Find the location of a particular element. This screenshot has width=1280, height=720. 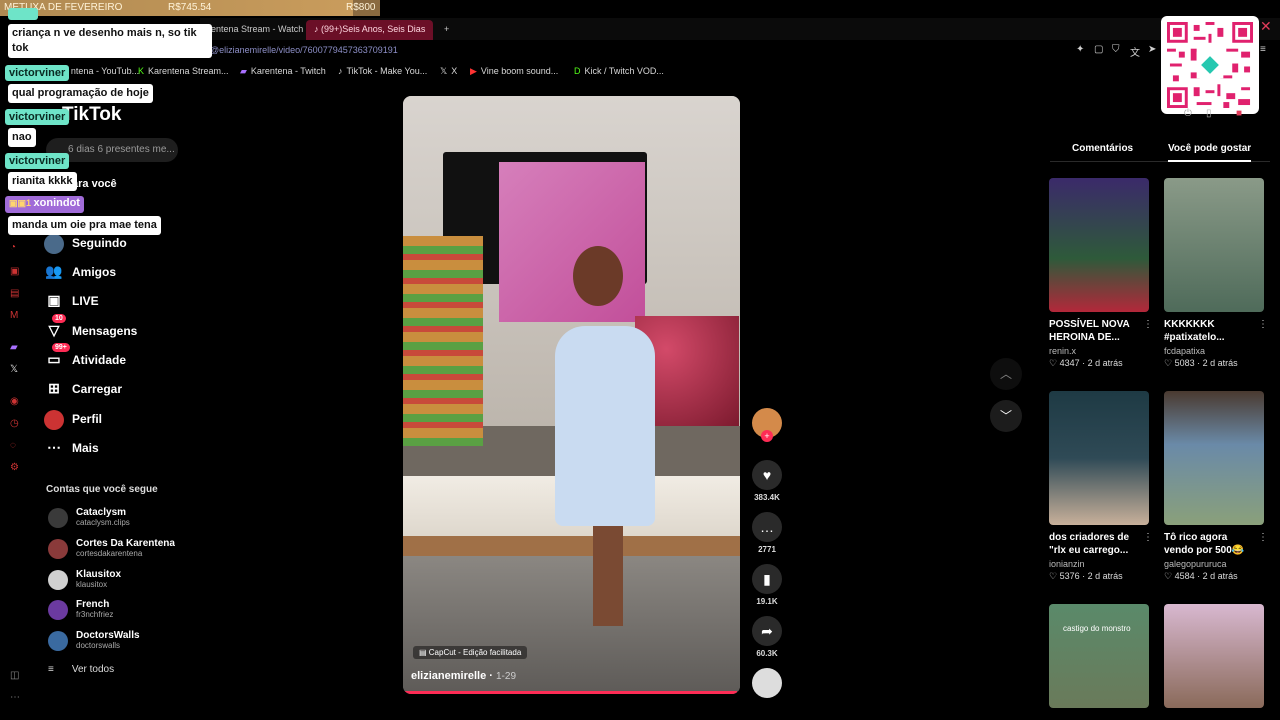

chat-message: qual programação de hoje is located at coordinates (80, 93).